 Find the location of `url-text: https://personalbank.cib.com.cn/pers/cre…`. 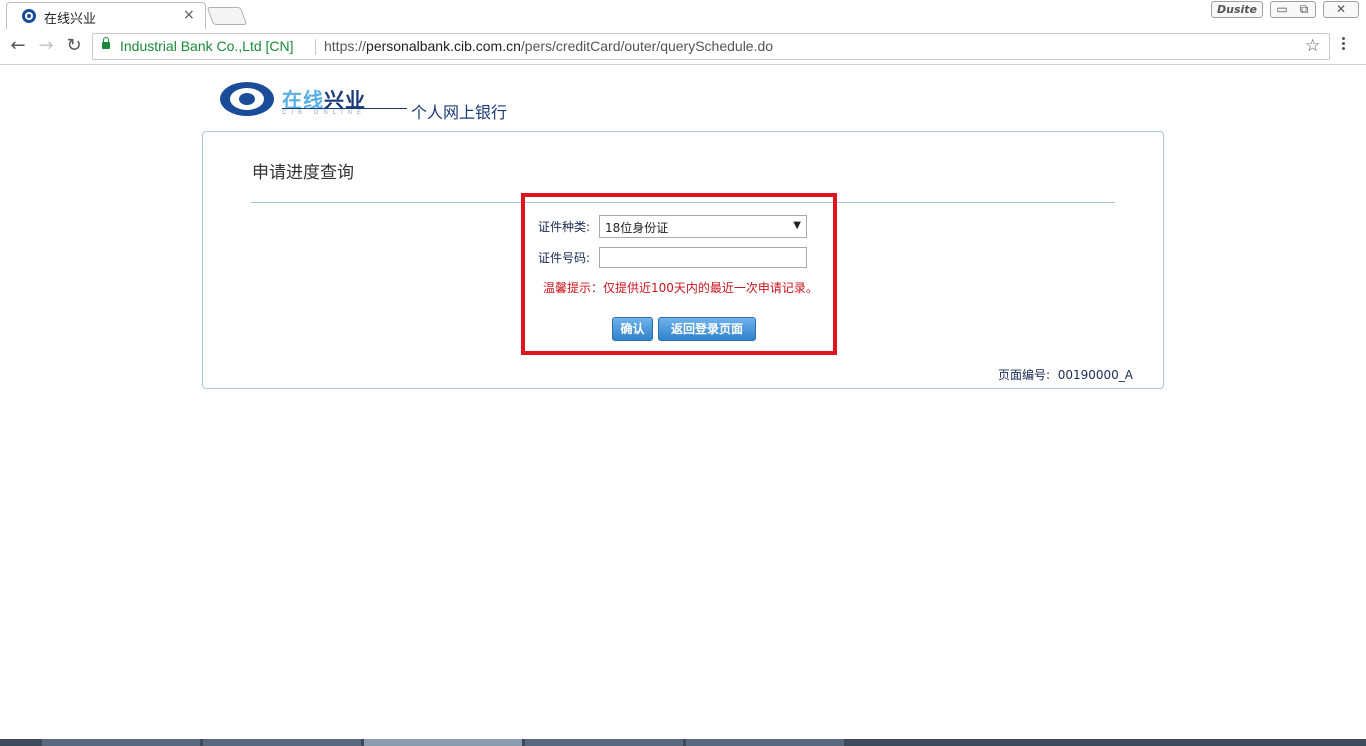

url-text: https://personalbank.cib.com.cn/pers/cre… is located at coordinates (548, 46).